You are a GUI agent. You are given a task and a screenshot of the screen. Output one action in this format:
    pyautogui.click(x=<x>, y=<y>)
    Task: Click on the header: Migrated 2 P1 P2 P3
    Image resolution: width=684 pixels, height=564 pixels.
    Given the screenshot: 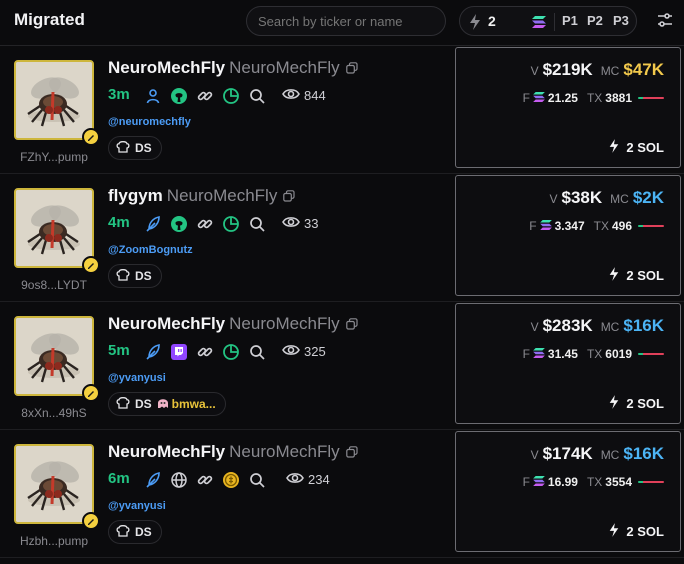 What is the action you would take?
    pyautogui.click(x=342, y=23)
    